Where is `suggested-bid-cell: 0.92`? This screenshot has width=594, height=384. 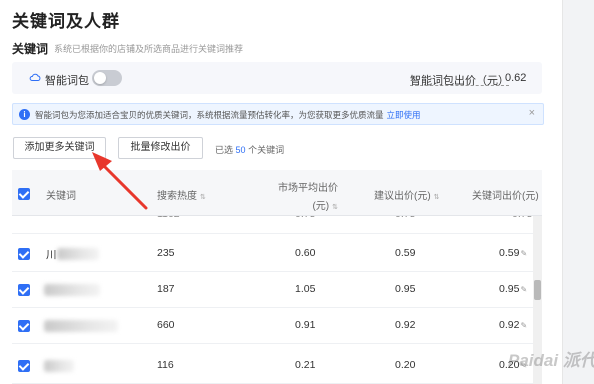 suggested-bid-cell: 0.92 is located at coordinates (405, 325).